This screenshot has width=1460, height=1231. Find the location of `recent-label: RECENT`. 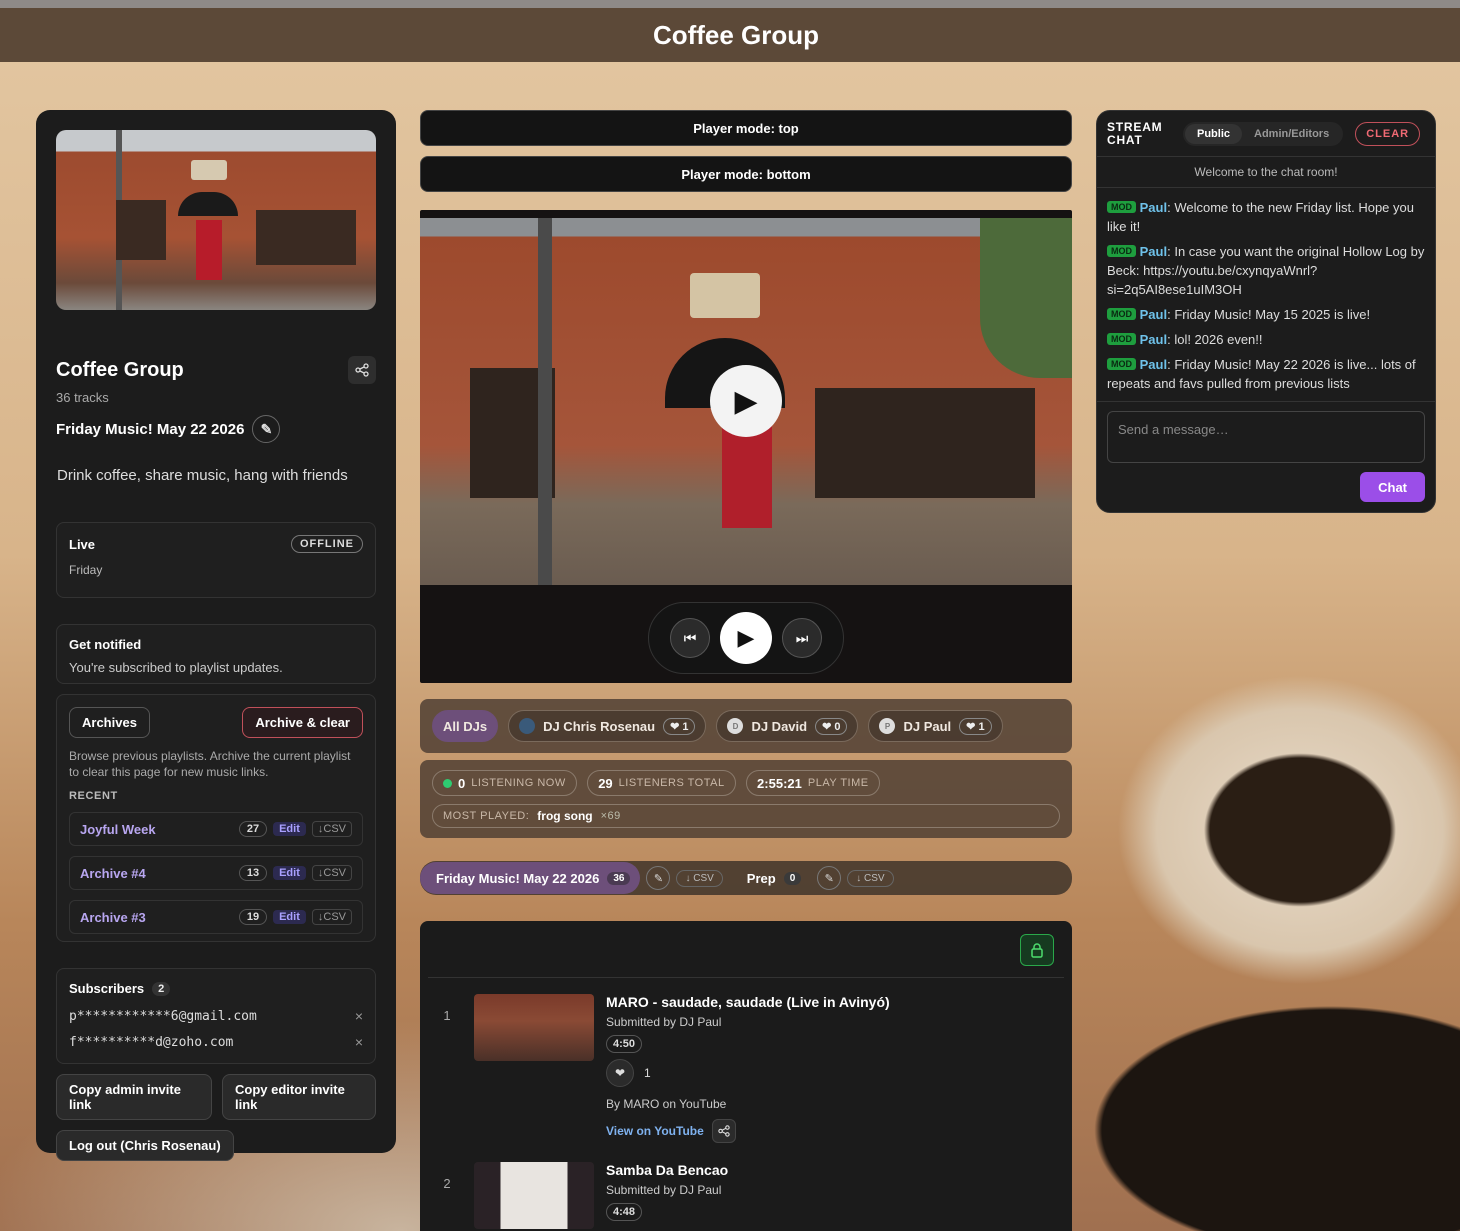

recent-label: RECENT is located at coordinates (93, 796).